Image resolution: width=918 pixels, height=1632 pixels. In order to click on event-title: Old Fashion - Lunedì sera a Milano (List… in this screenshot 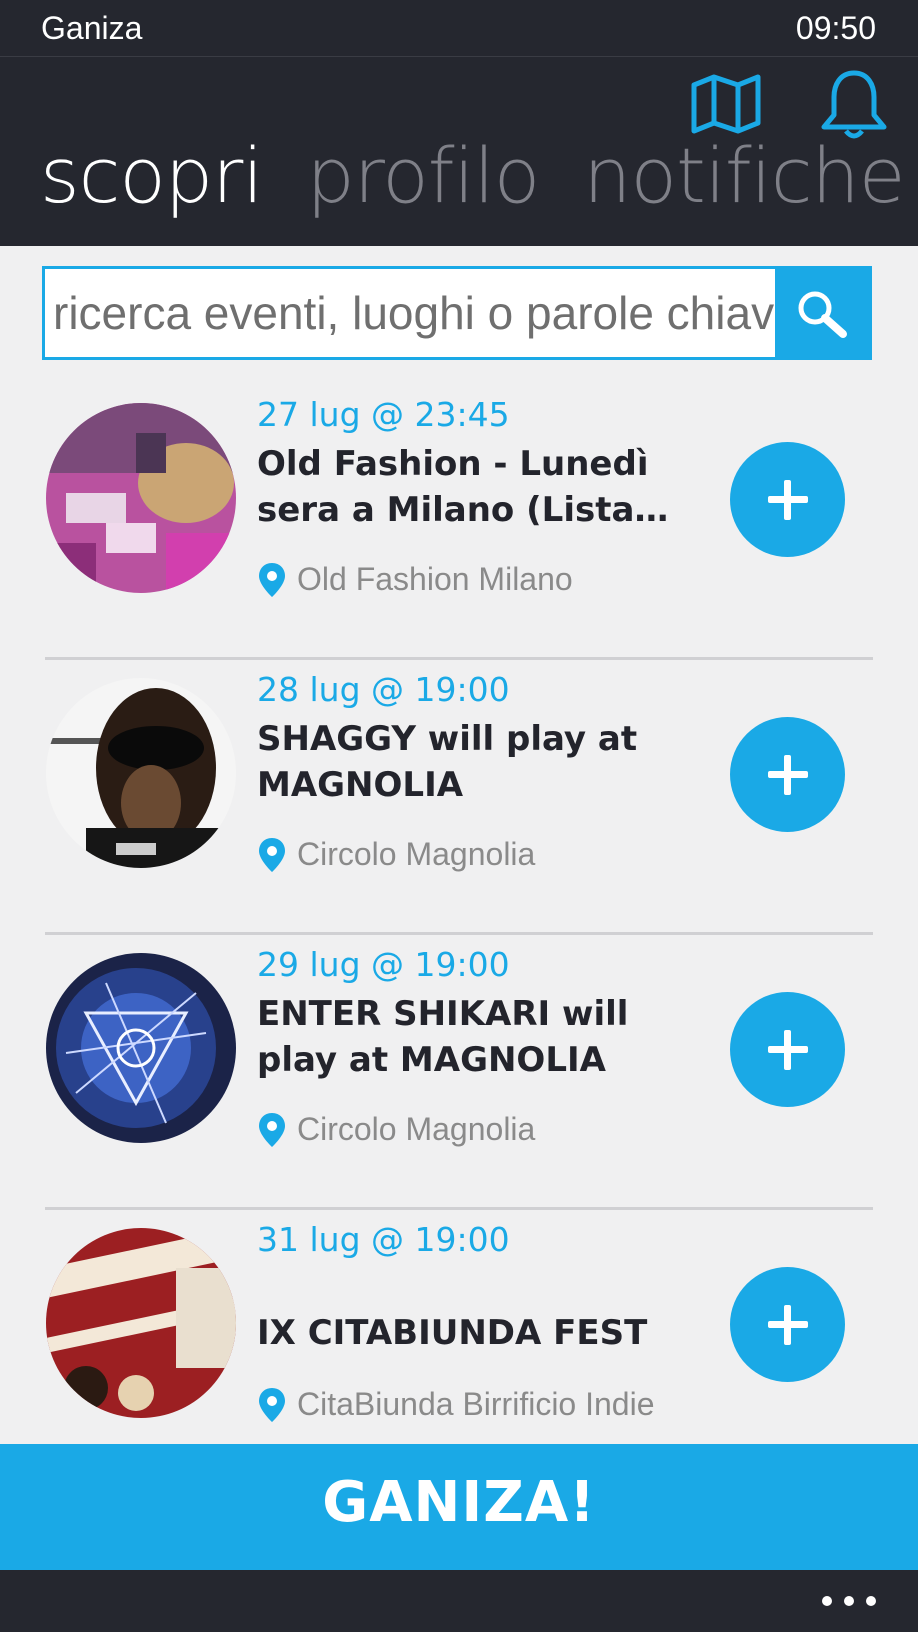, I will do `click(472, 487)`.